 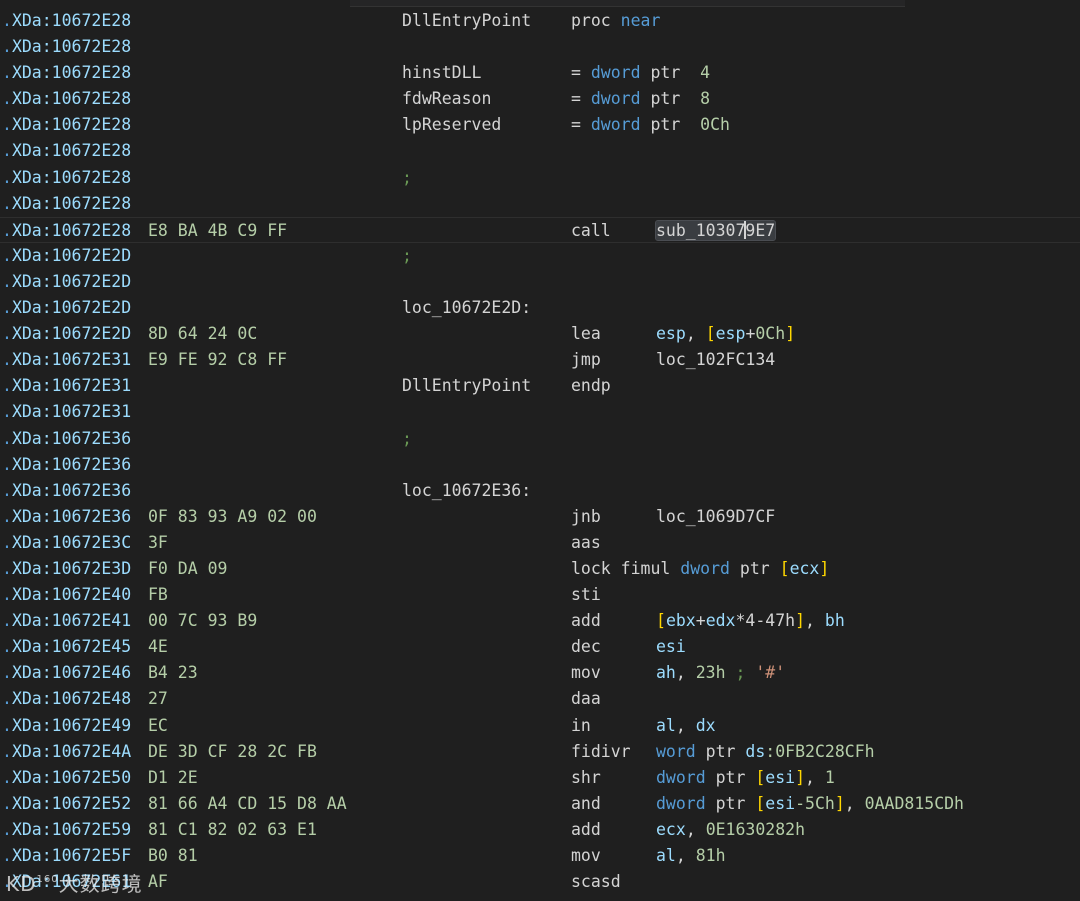 What do you see at coordinates (67, 542) in the screenshot?
I see `line-address: .XDa:10672E3C` at bounding box center [67, 542].